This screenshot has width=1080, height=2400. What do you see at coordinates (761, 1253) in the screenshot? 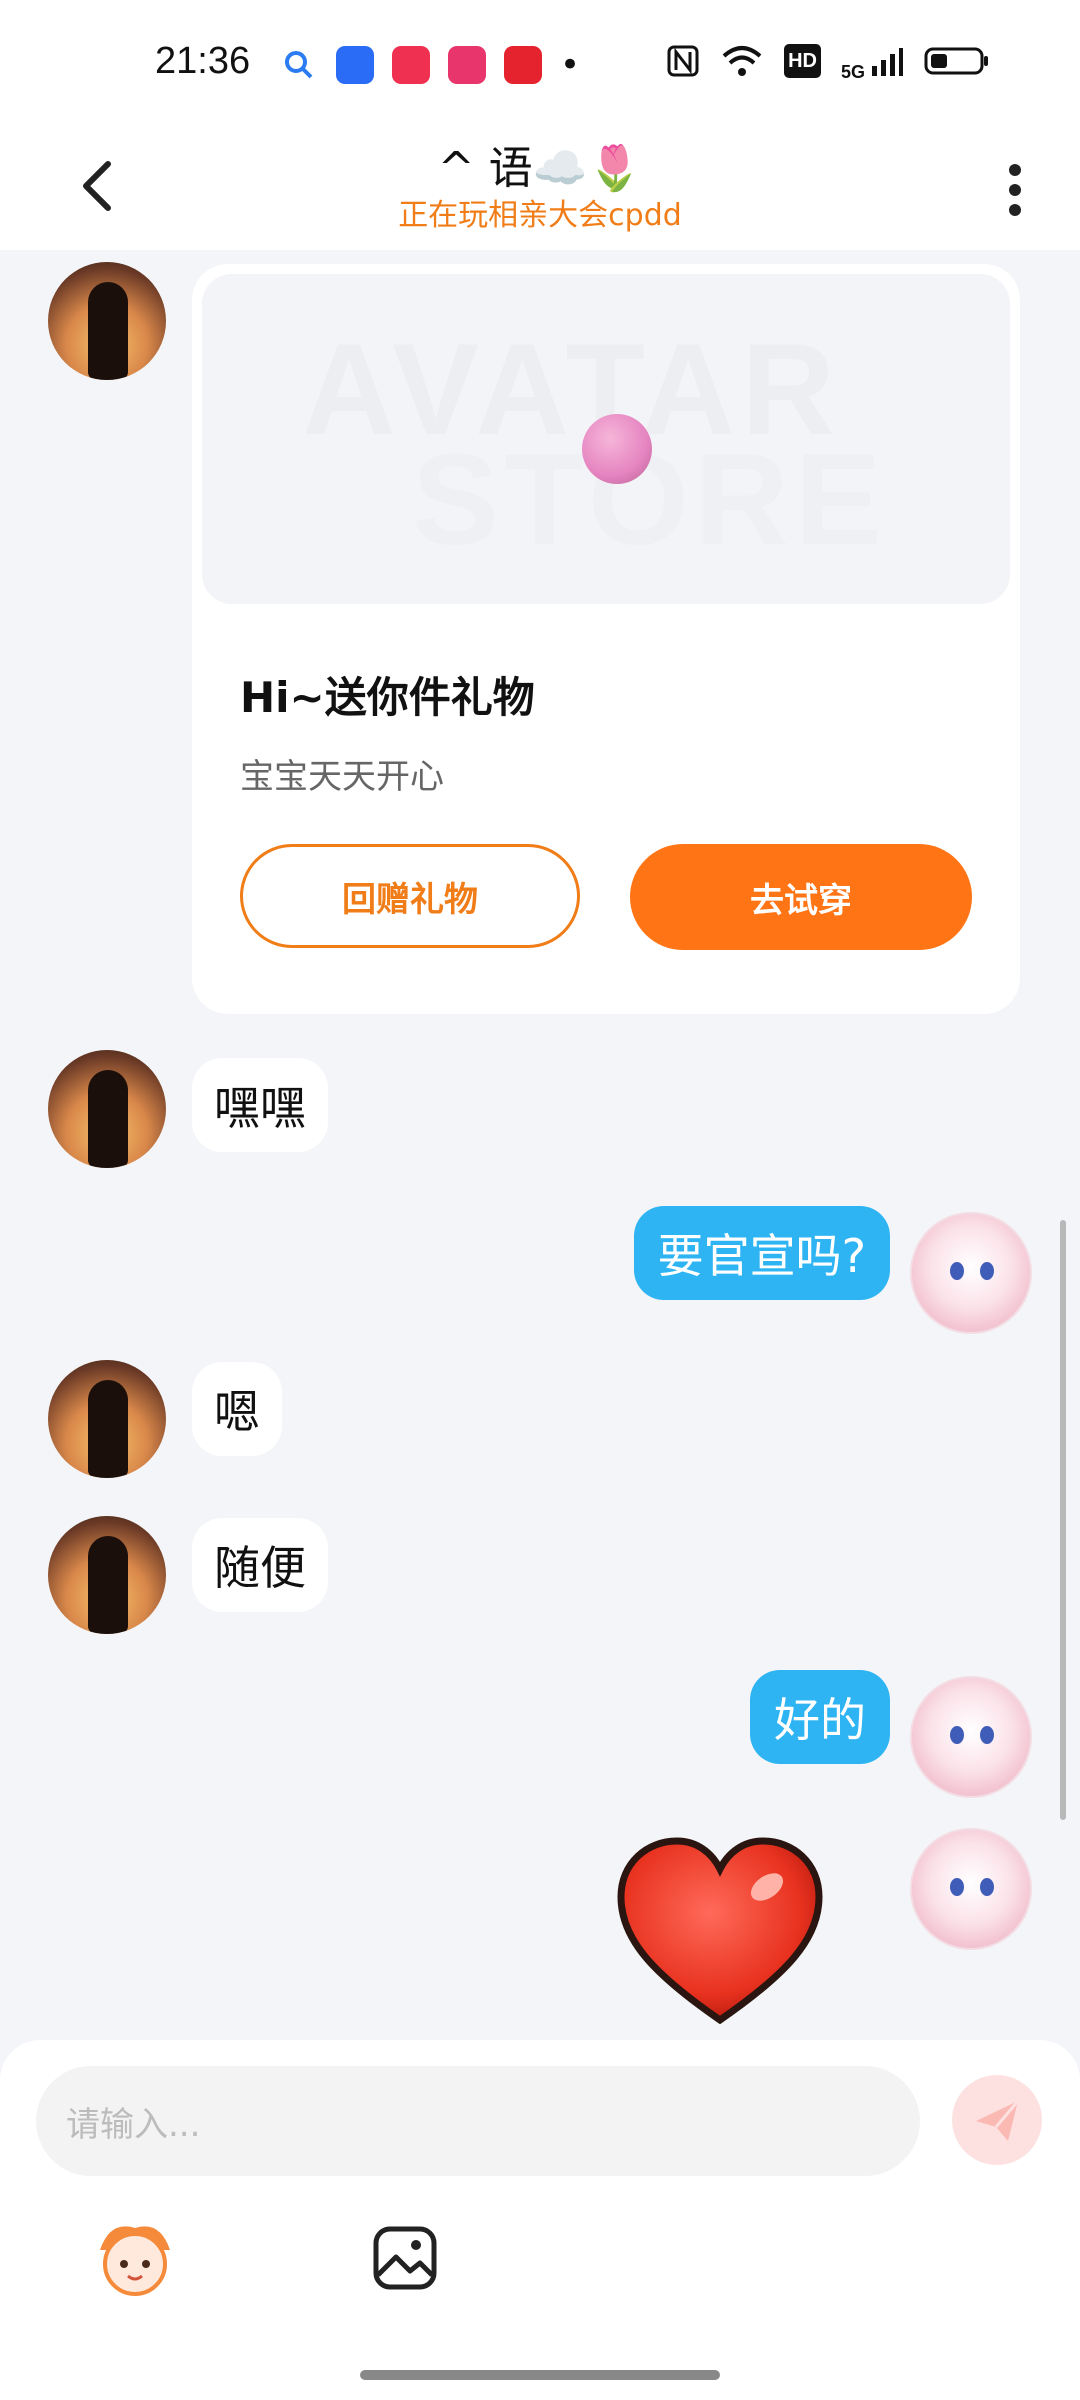
I see `message-bubble-outgoing: 要官宣吗?` at bounding box center [761, 1253].